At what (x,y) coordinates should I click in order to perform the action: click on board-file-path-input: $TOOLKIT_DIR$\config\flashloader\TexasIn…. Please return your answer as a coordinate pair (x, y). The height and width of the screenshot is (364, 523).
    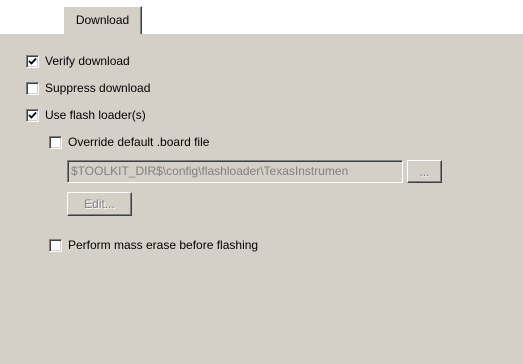
    Looking at the image, I should click on (235, 171).